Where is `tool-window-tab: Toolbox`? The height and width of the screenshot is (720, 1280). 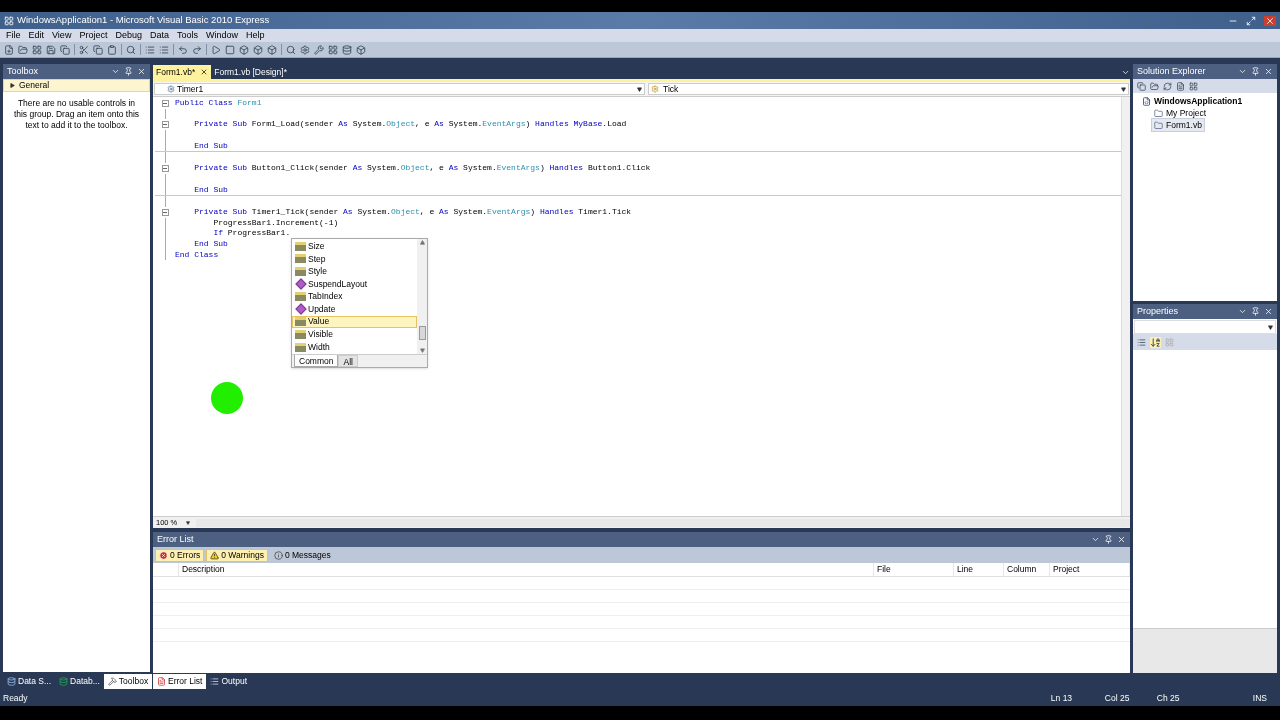 tool-window-tab: Toolbox is located at coordinates (128, 681).